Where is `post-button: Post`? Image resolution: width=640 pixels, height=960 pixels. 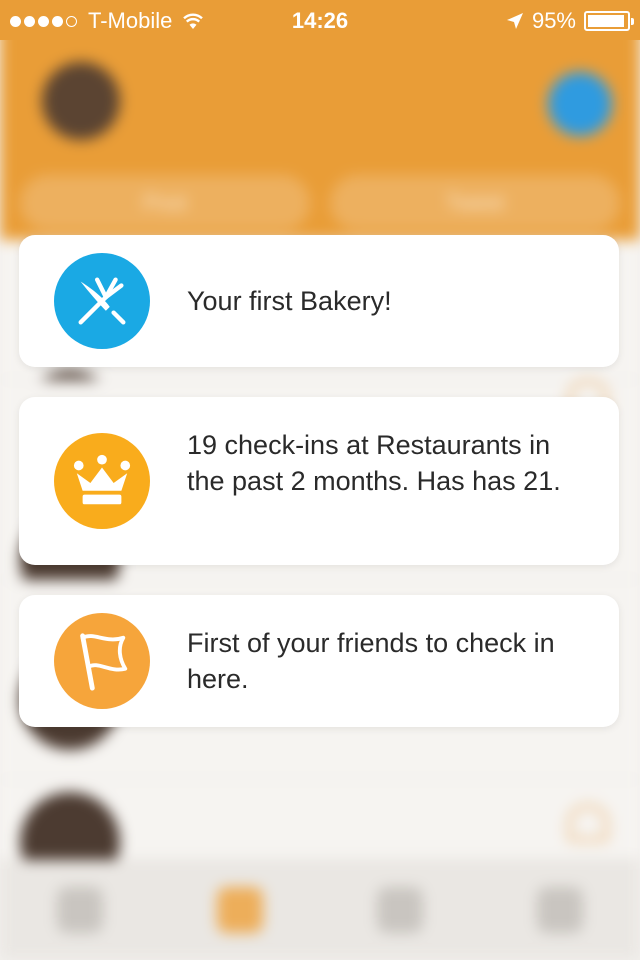 post-button: Post is located at coordinates (165, 203).